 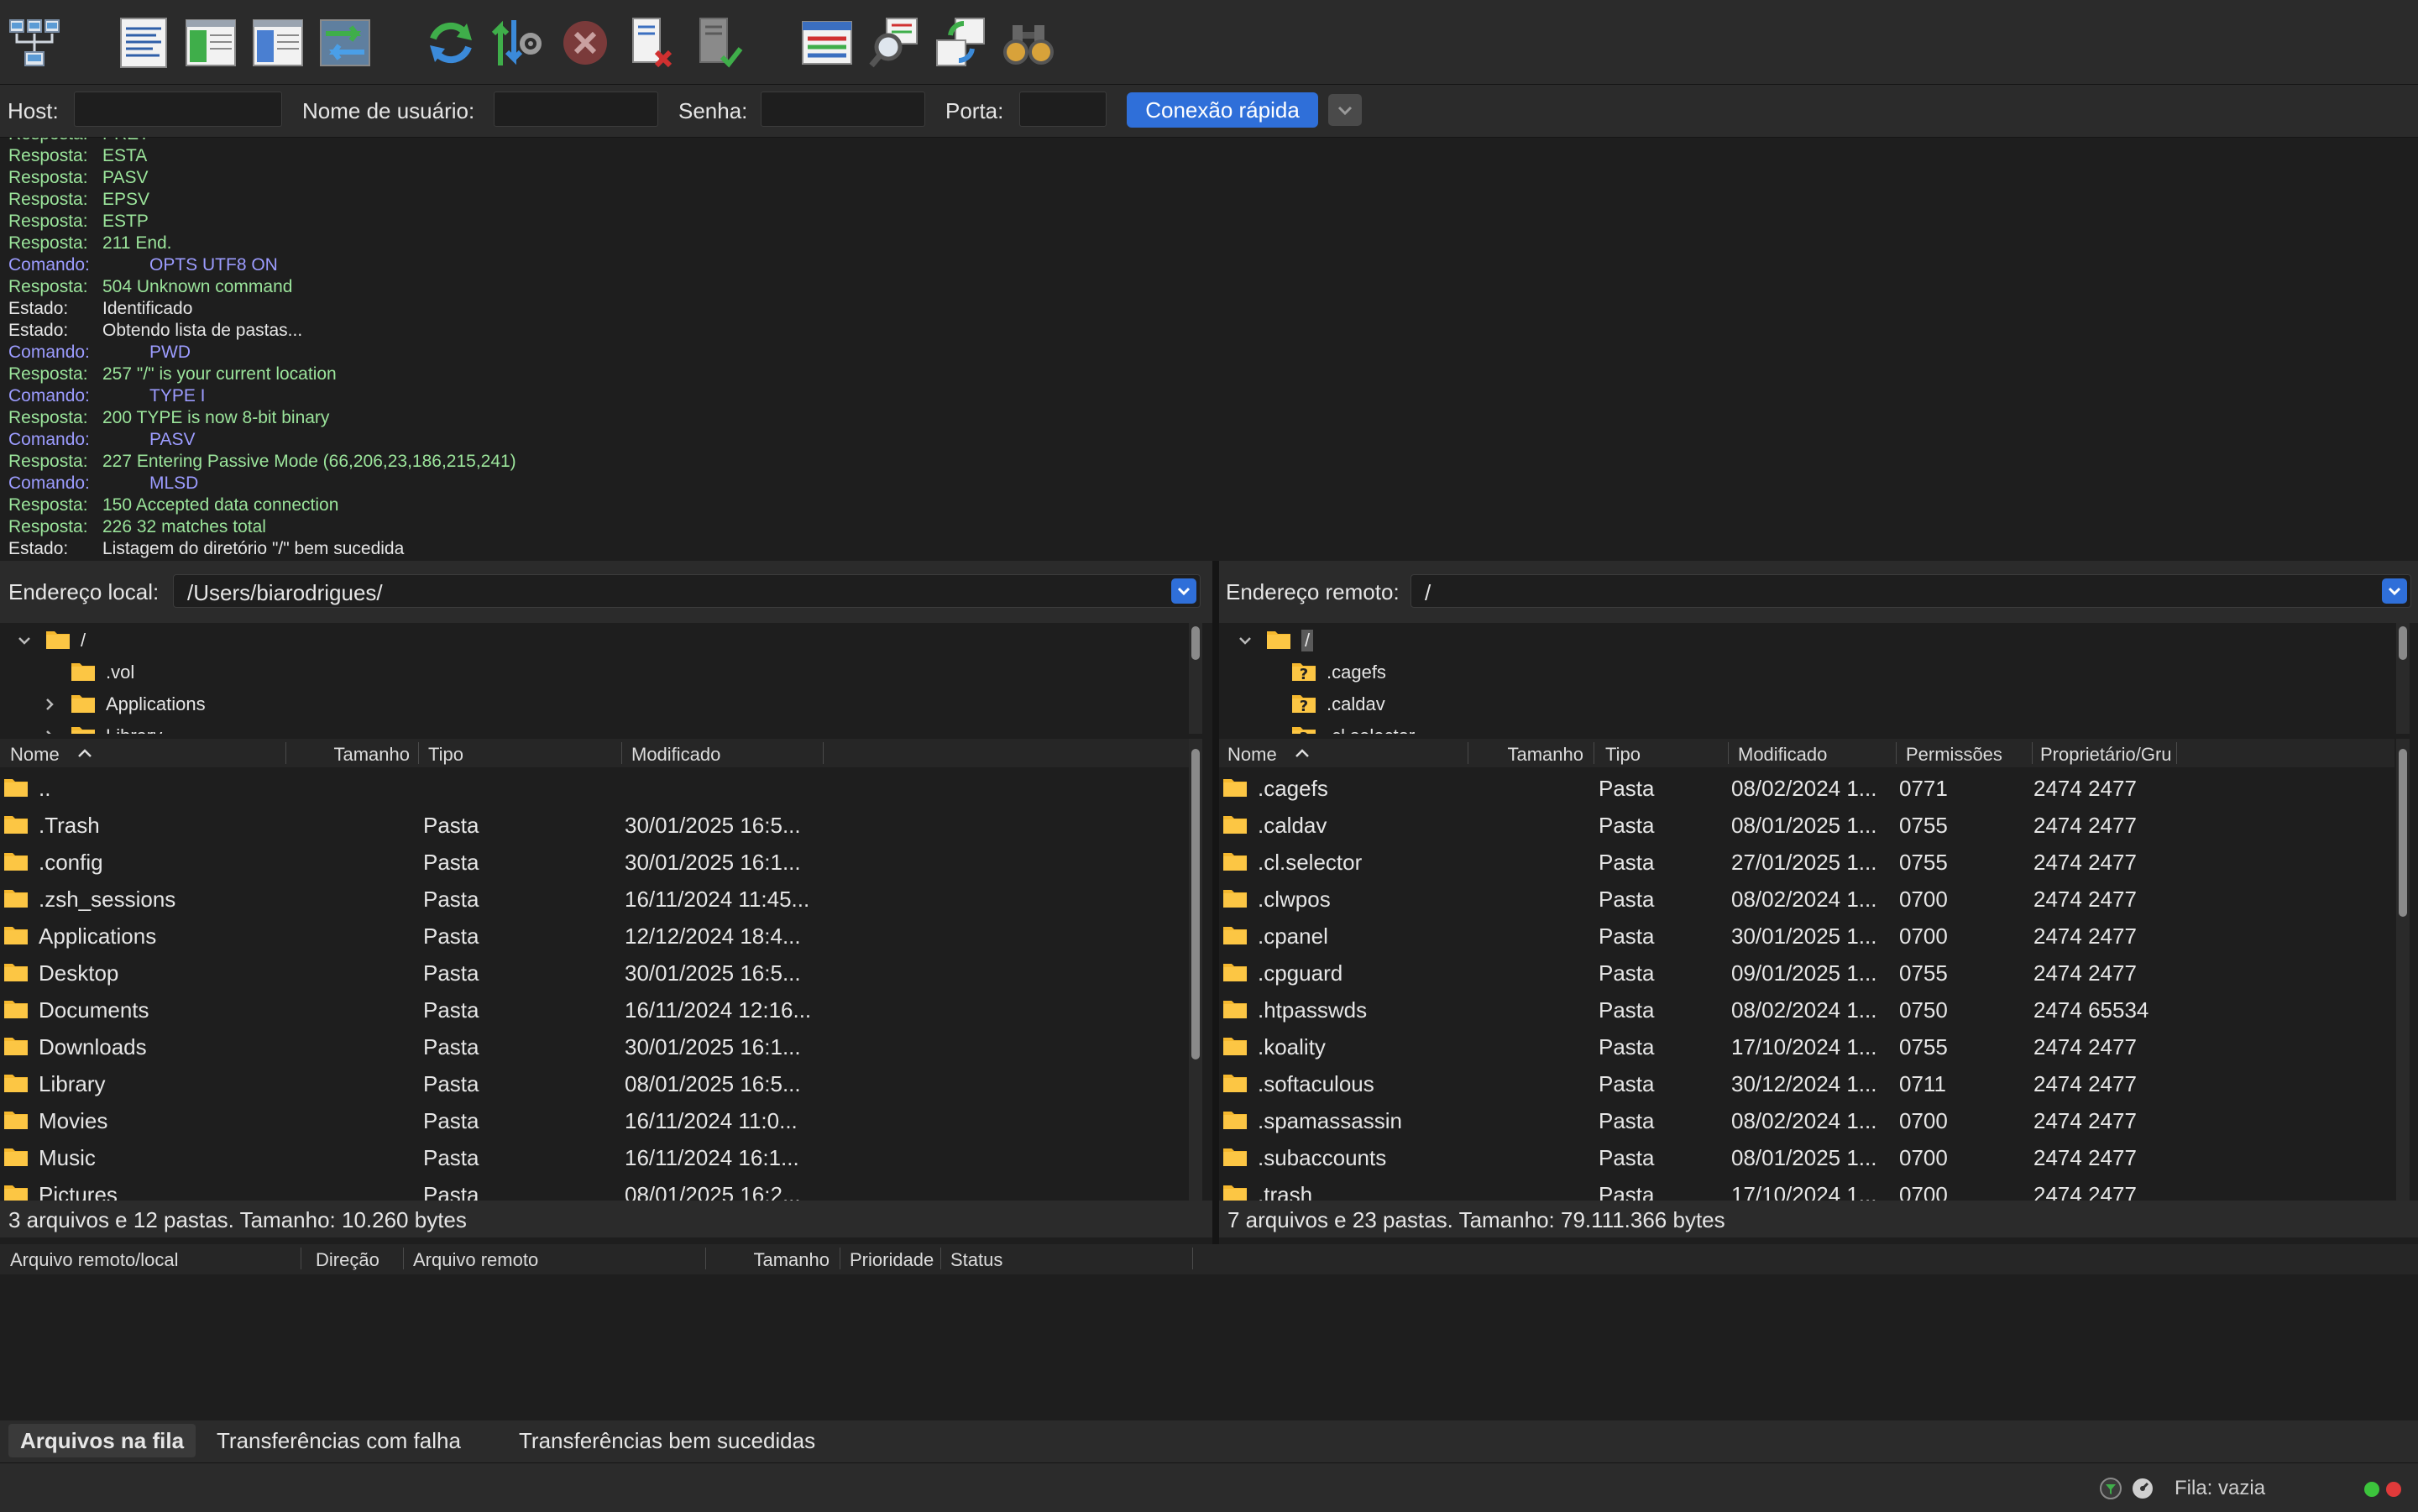 What do you see at coordinates (894, 43) in the screenshot?
I see `compare-directories-button` at bounding box center [894, 43].